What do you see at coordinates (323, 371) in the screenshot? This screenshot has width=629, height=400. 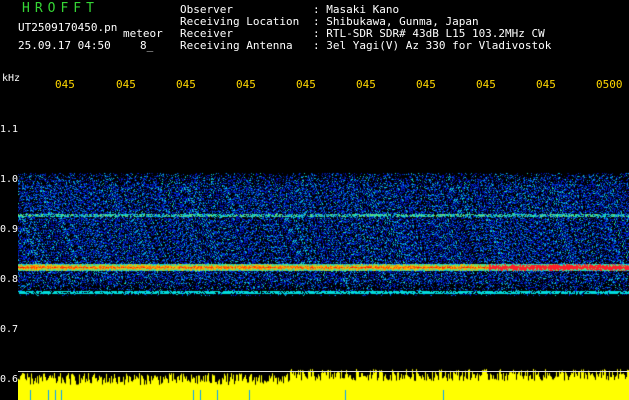 I see `level-separator` at bounding box center [323, 371].